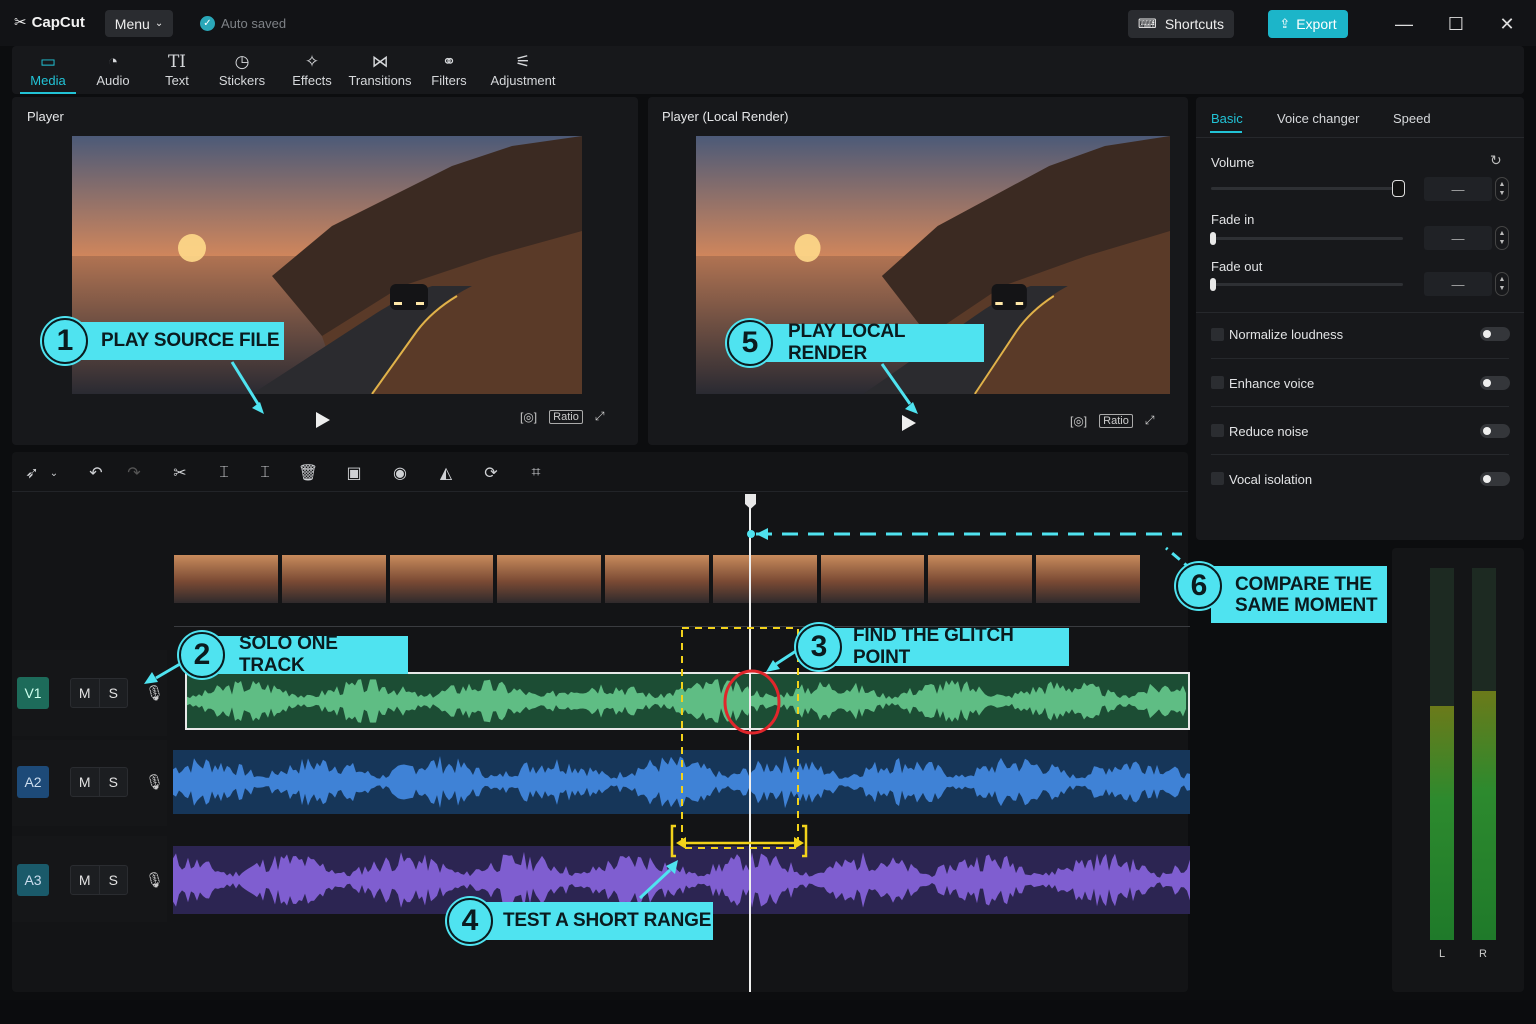  I want to click on callout-6-text-line2: SAME MOMENT, so click(1306, 605).